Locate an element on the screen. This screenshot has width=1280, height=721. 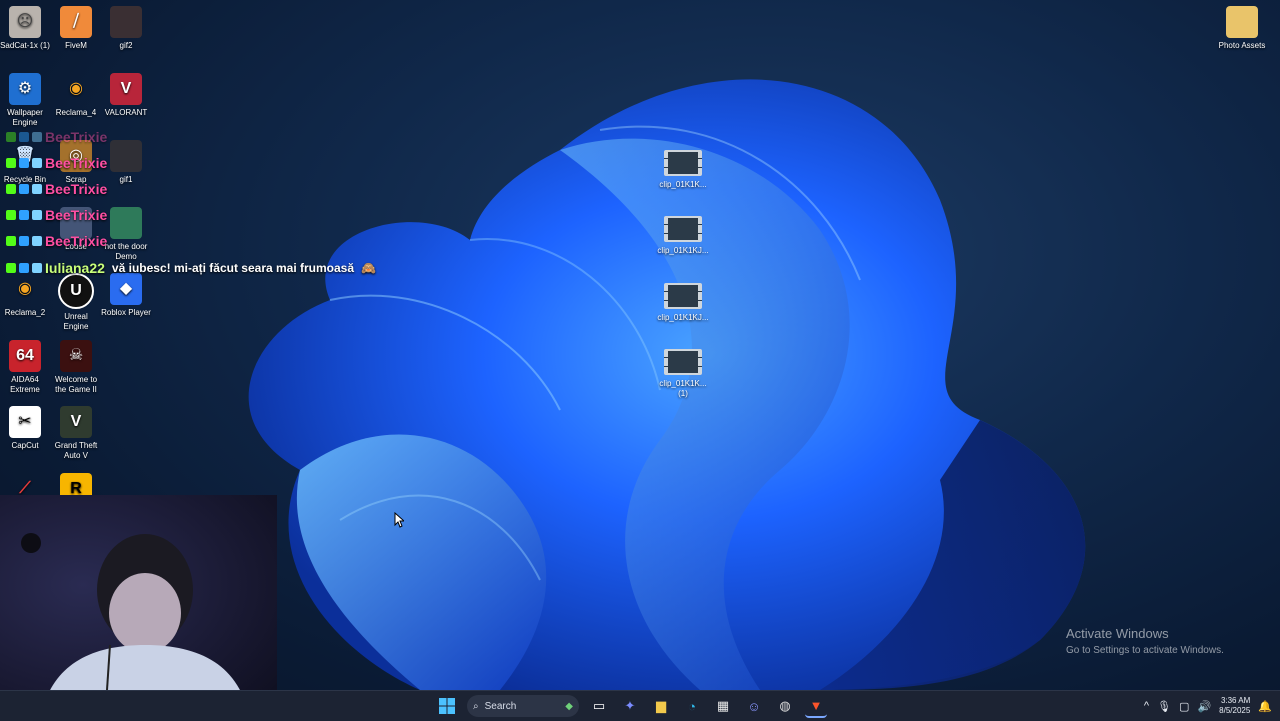
volume-icon: 🔊 is located at coordinates (1204, 706).